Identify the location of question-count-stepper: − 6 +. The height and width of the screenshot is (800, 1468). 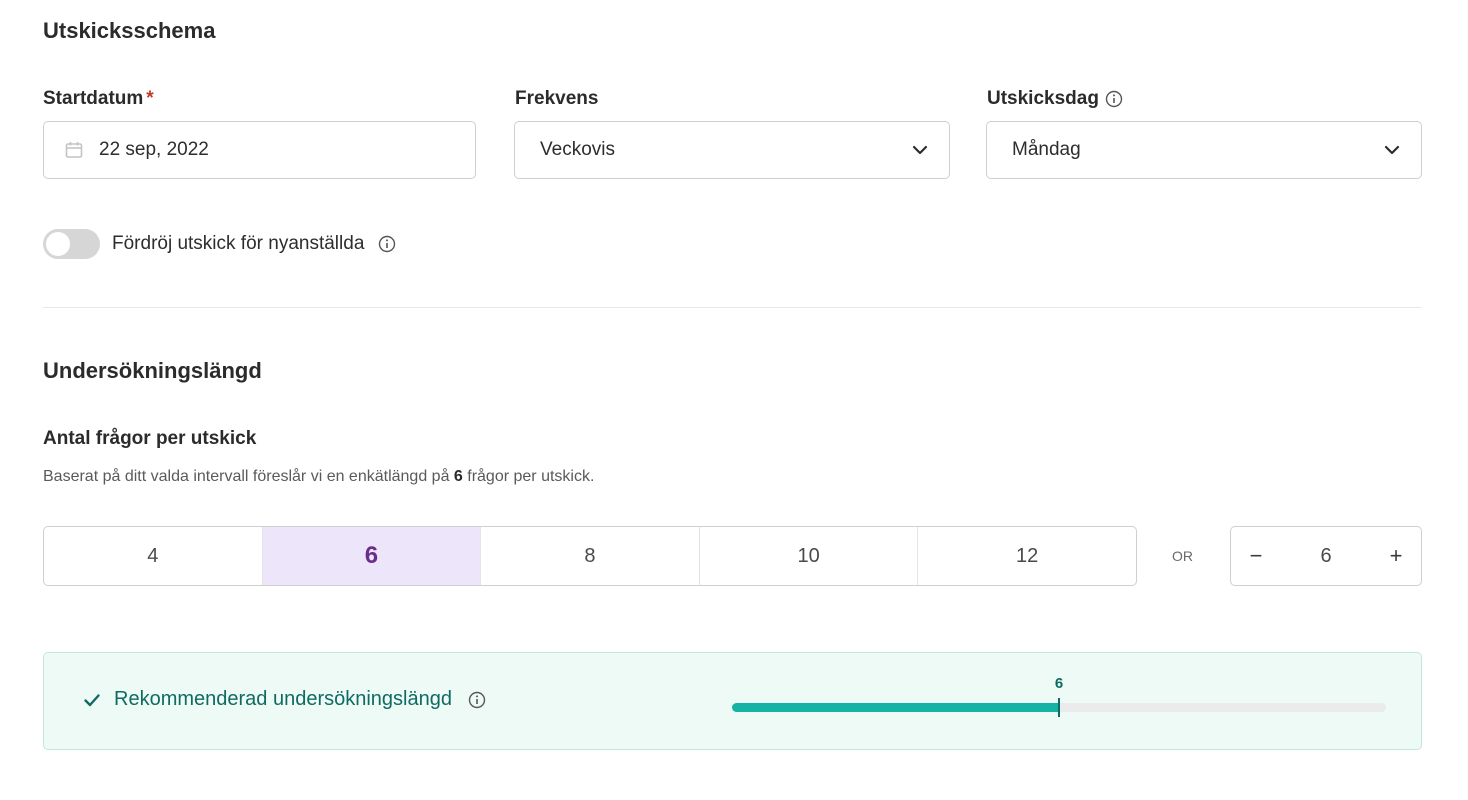
(1326, 556).